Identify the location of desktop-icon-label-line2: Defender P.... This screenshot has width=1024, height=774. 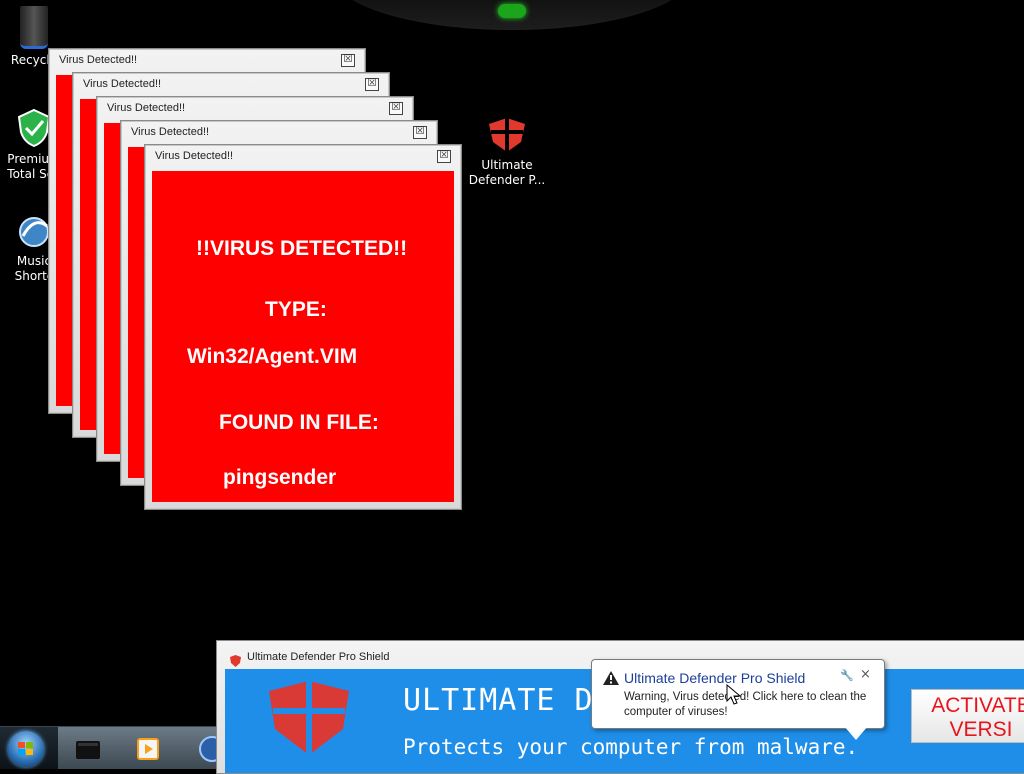
(507, 180).